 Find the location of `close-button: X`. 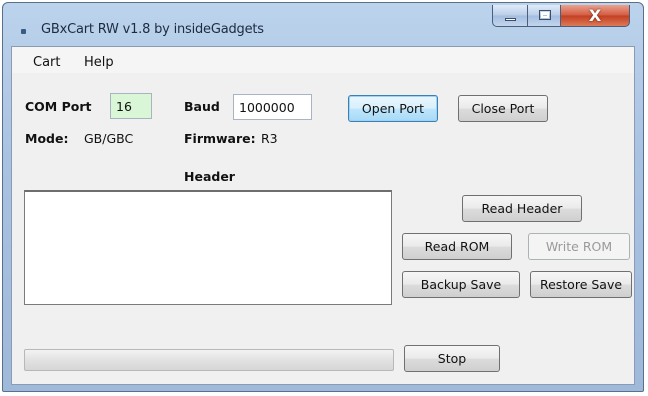

close-button: X is located at coordinates (595, 16).